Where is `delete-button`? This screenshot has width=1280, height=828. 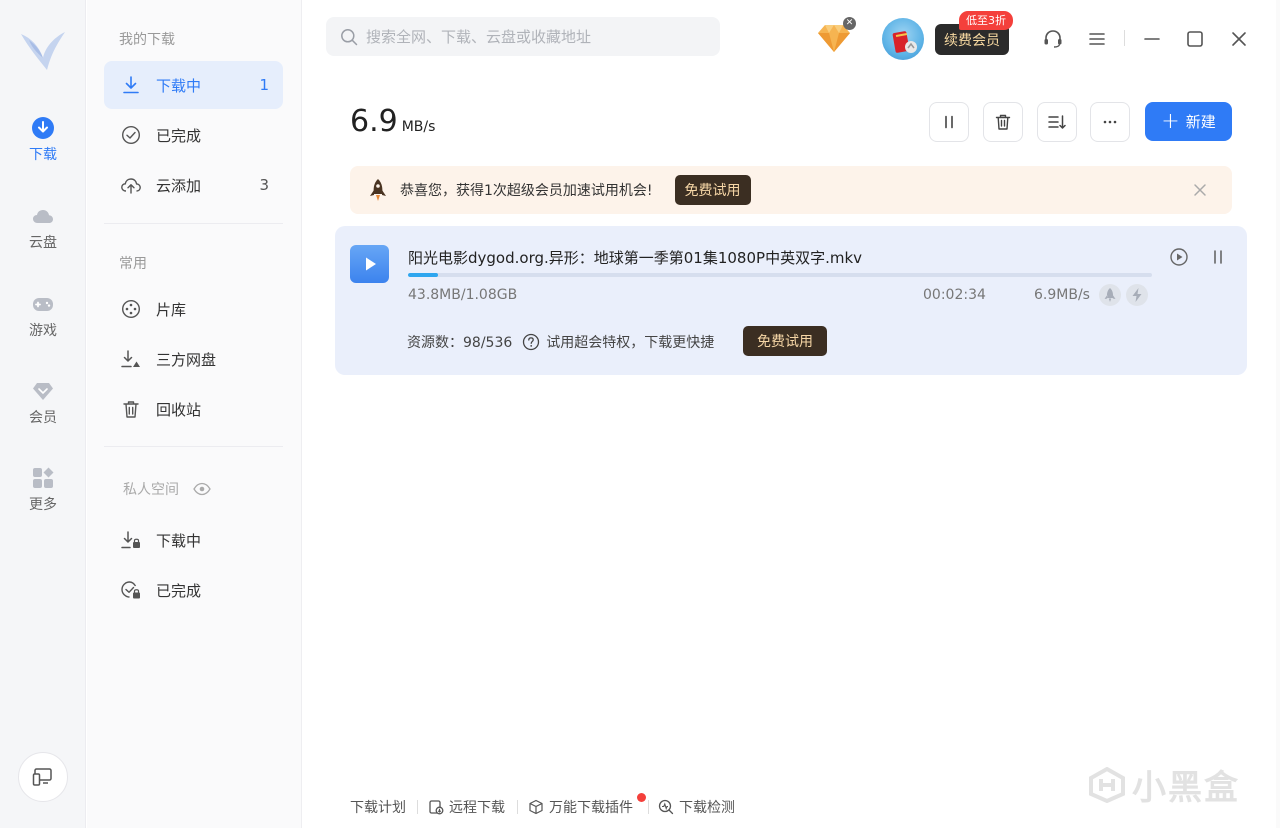
delete-button is located at coordinates (1003, 122).